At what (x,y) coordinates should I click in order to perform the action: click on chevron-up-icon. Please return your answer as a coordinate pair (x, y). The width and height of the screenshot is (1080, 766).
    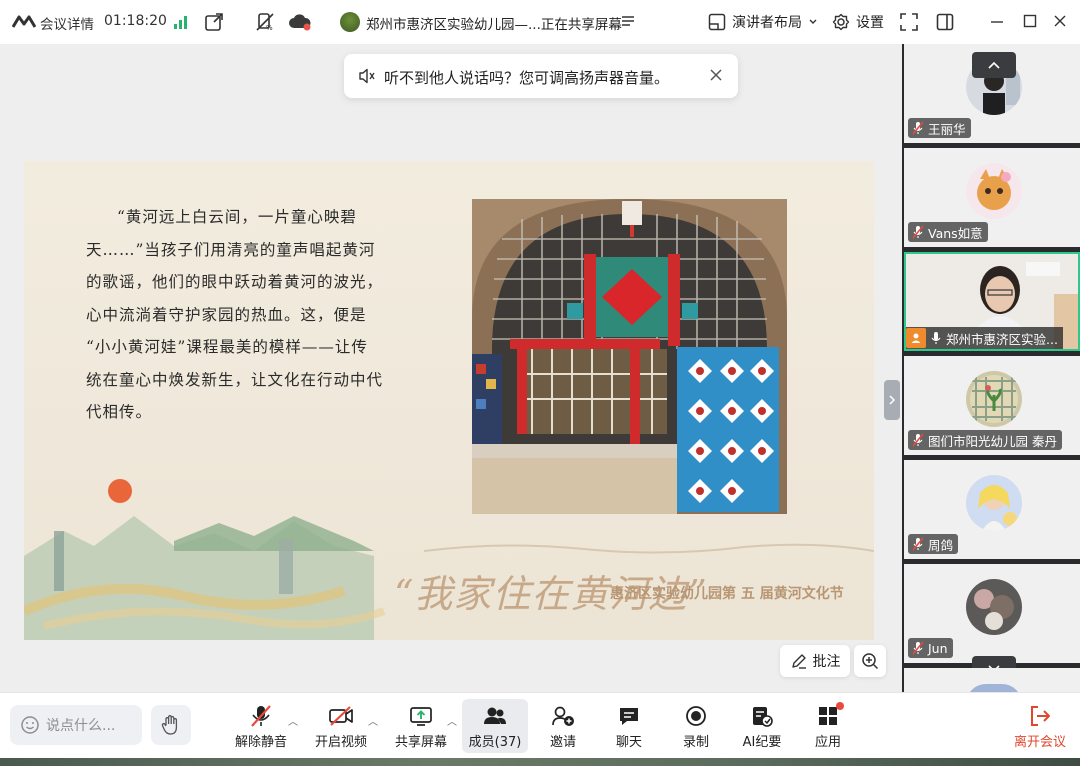
    Looking at the image, I should click on (994, 65).